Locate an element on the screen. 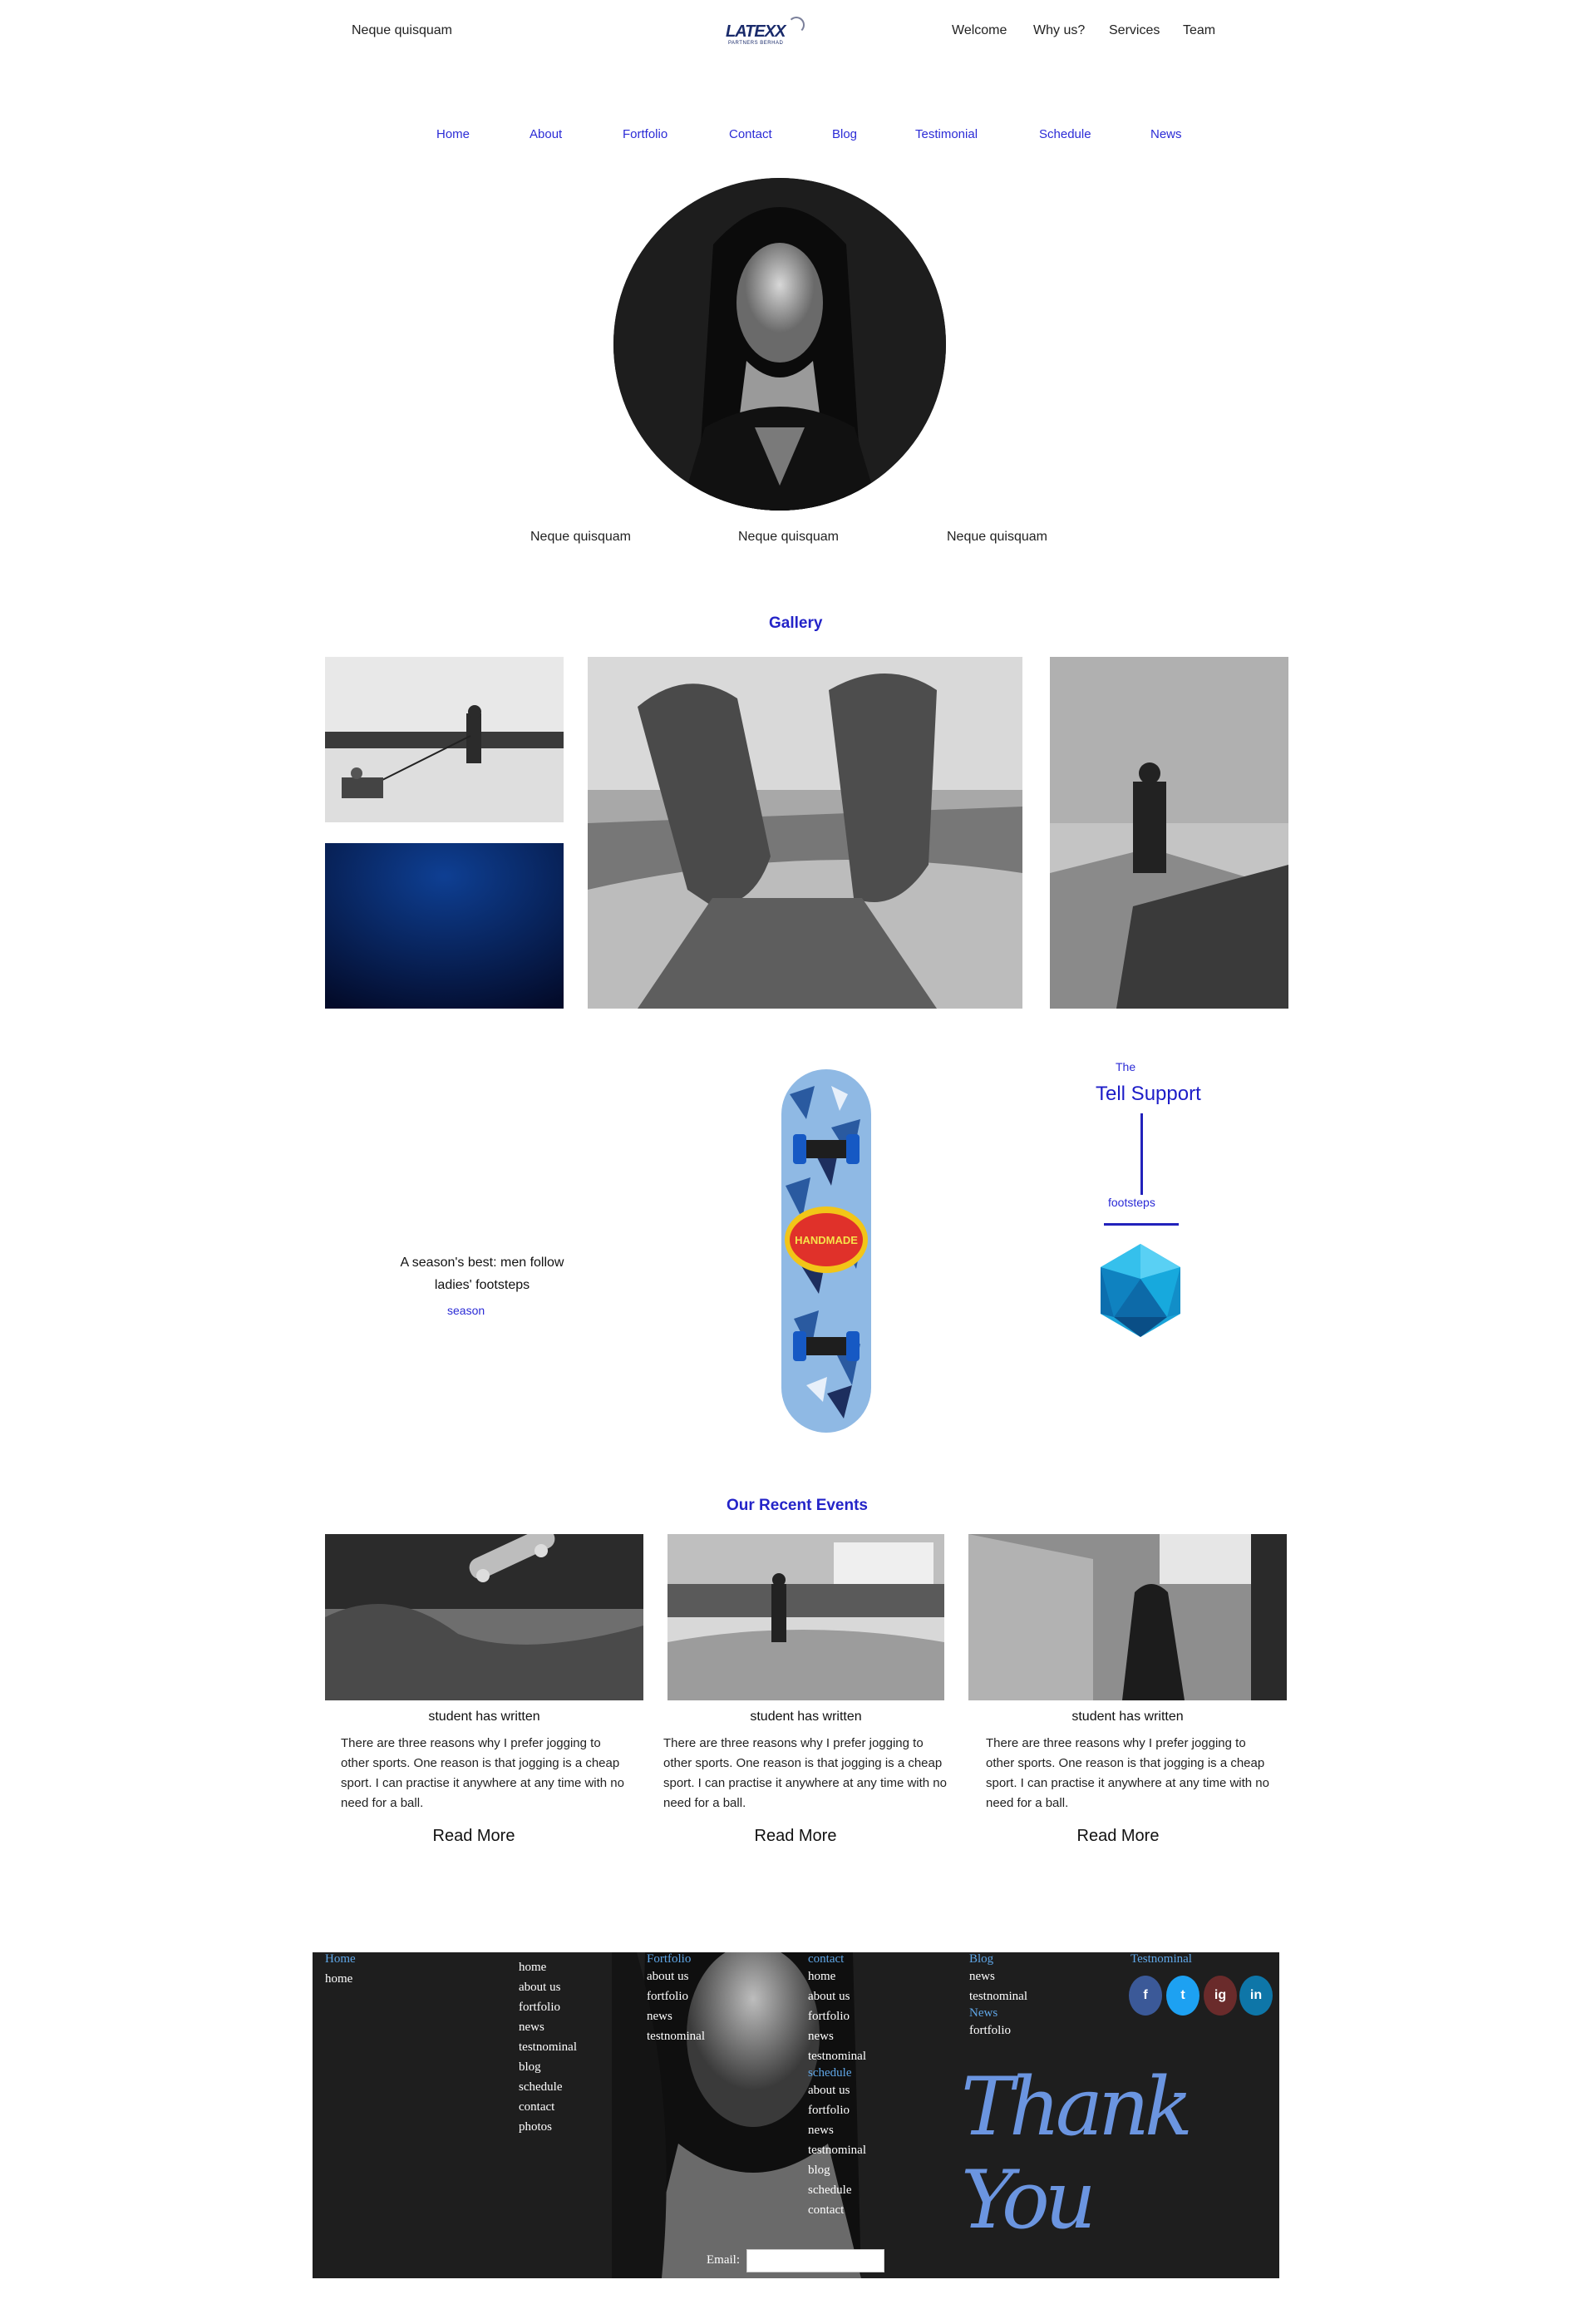  footer-col3-heading: Fortfolio is located at coordinates (676, 1959).